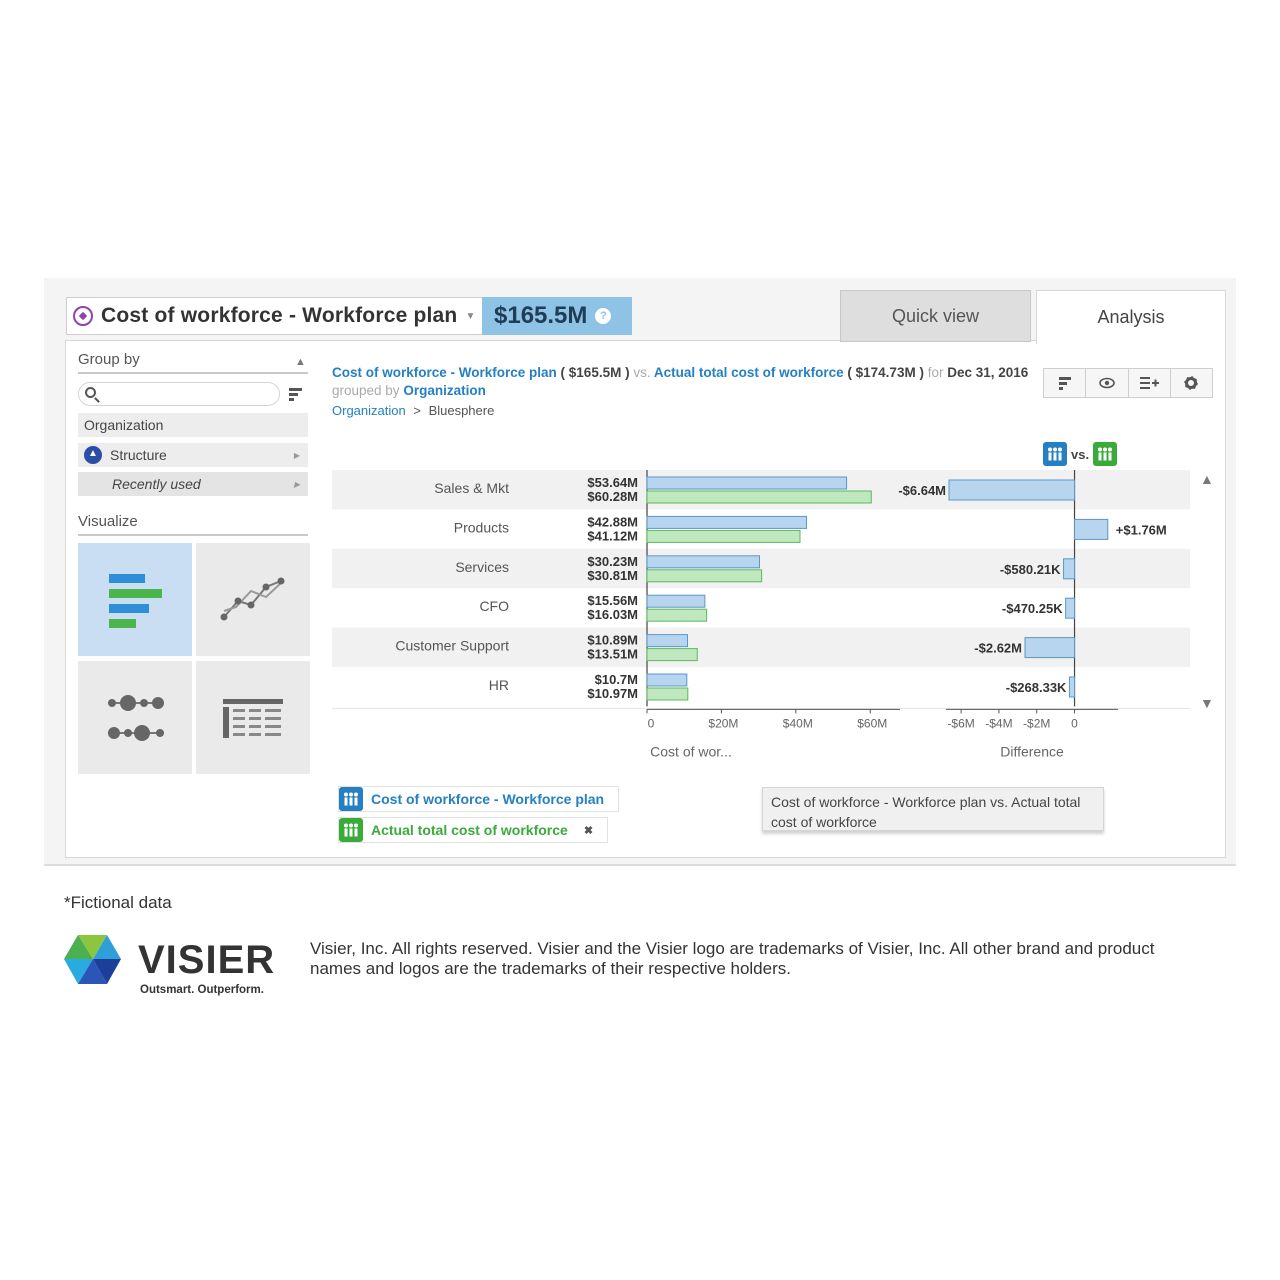 Image resolution: width=1280 pixels, height=1280 pixels. What do you see at coordinates (922, 490) in the screenshot?
I see `data-label-difference: -$6.64M` at bounding box center [922, 490].